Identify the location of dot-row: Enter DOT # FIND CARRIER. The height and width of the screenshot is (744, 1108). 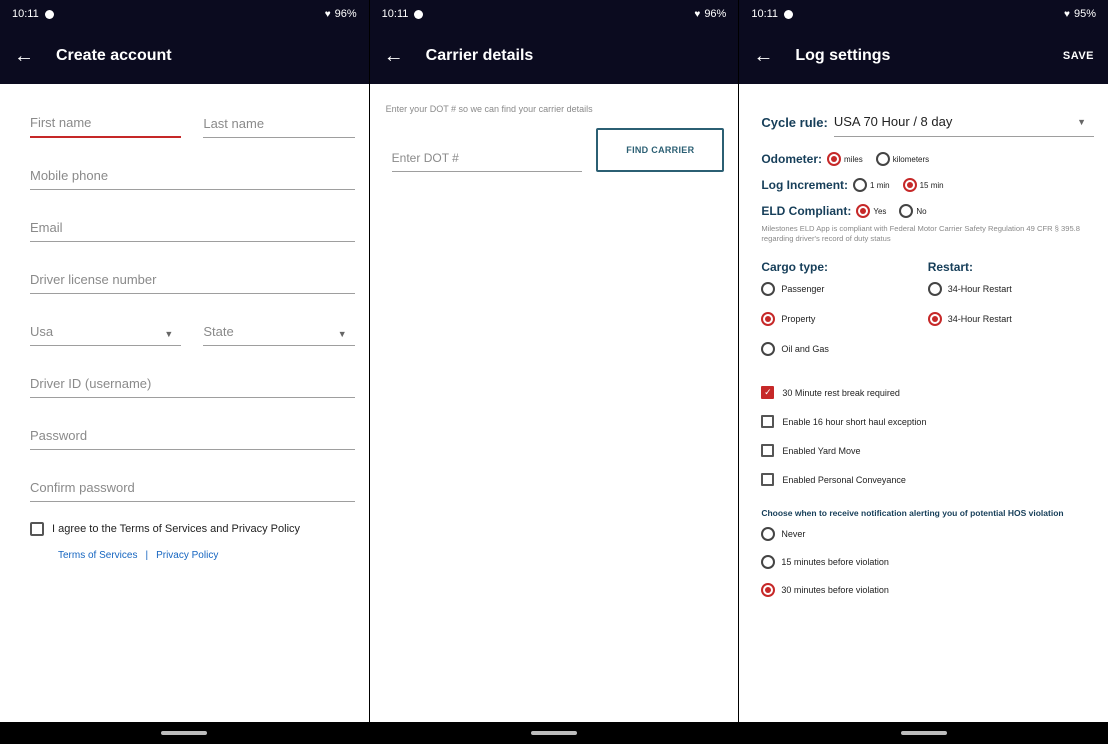
(554, 143).